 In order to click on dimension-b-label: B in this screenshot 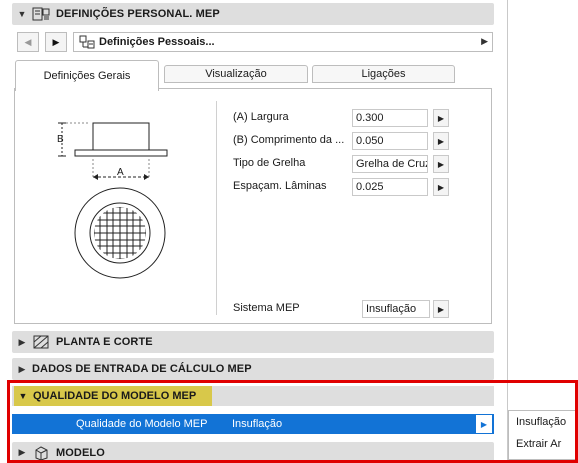, I will do `click(60, 139)`.